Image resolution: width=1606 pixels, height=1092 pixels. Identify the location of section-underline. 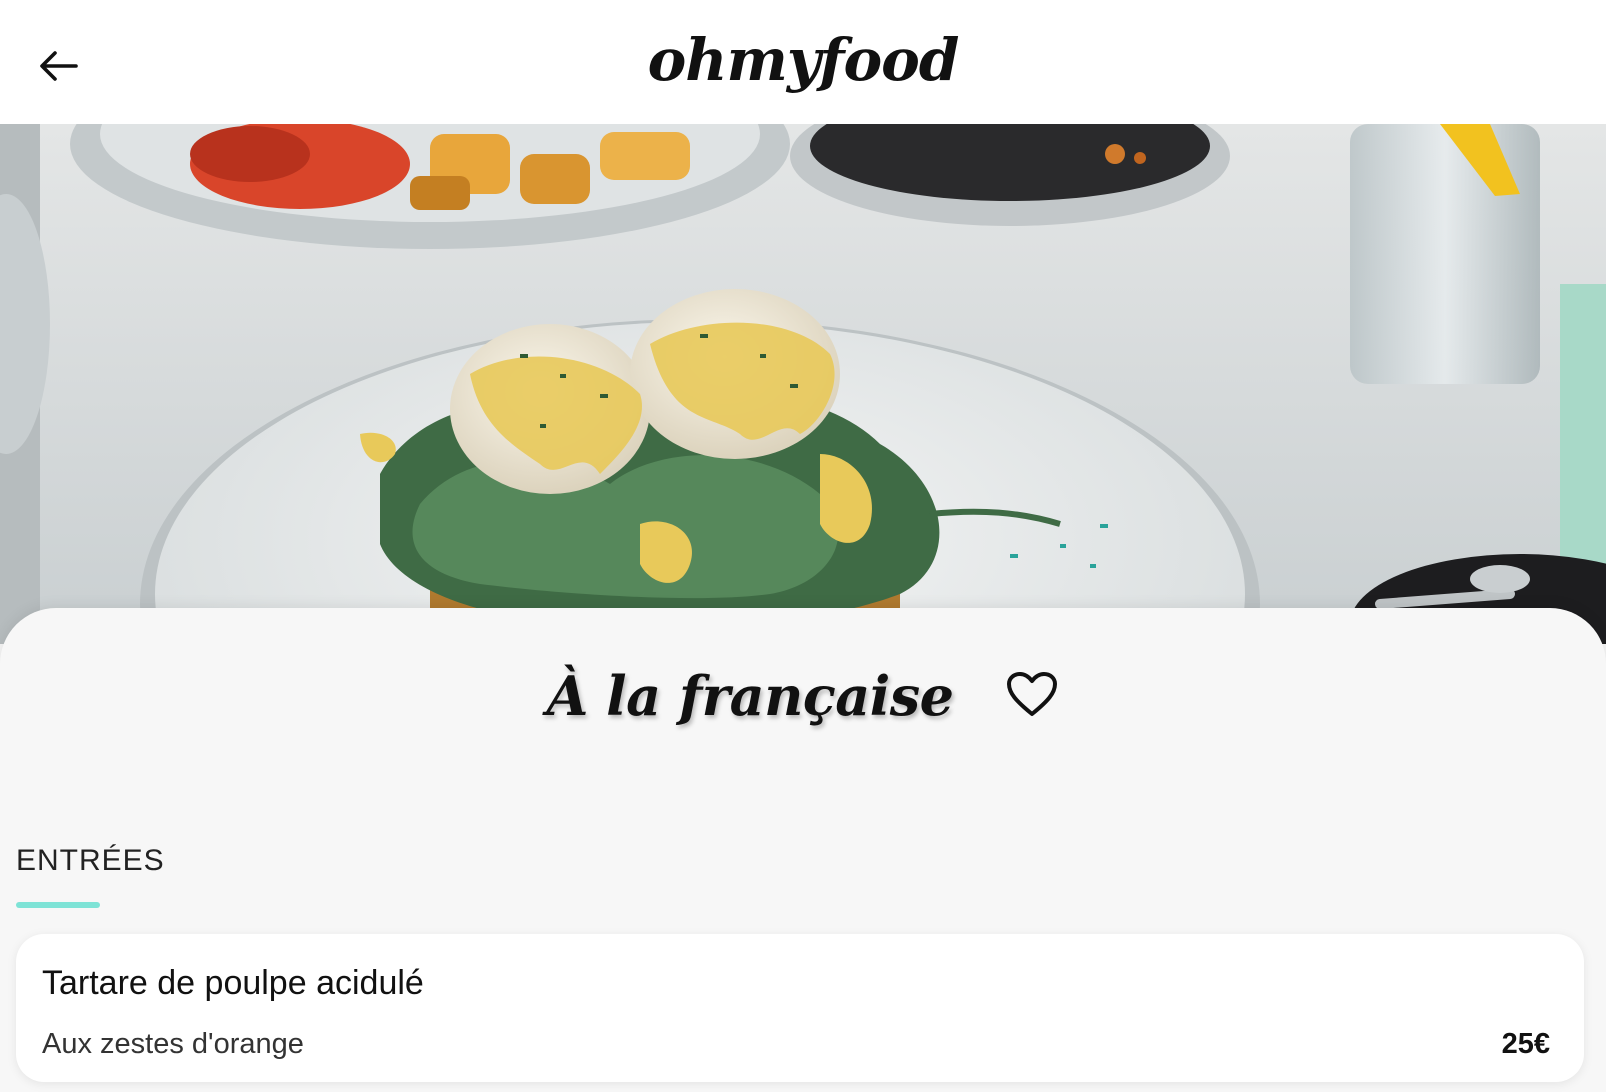
(58, 905).